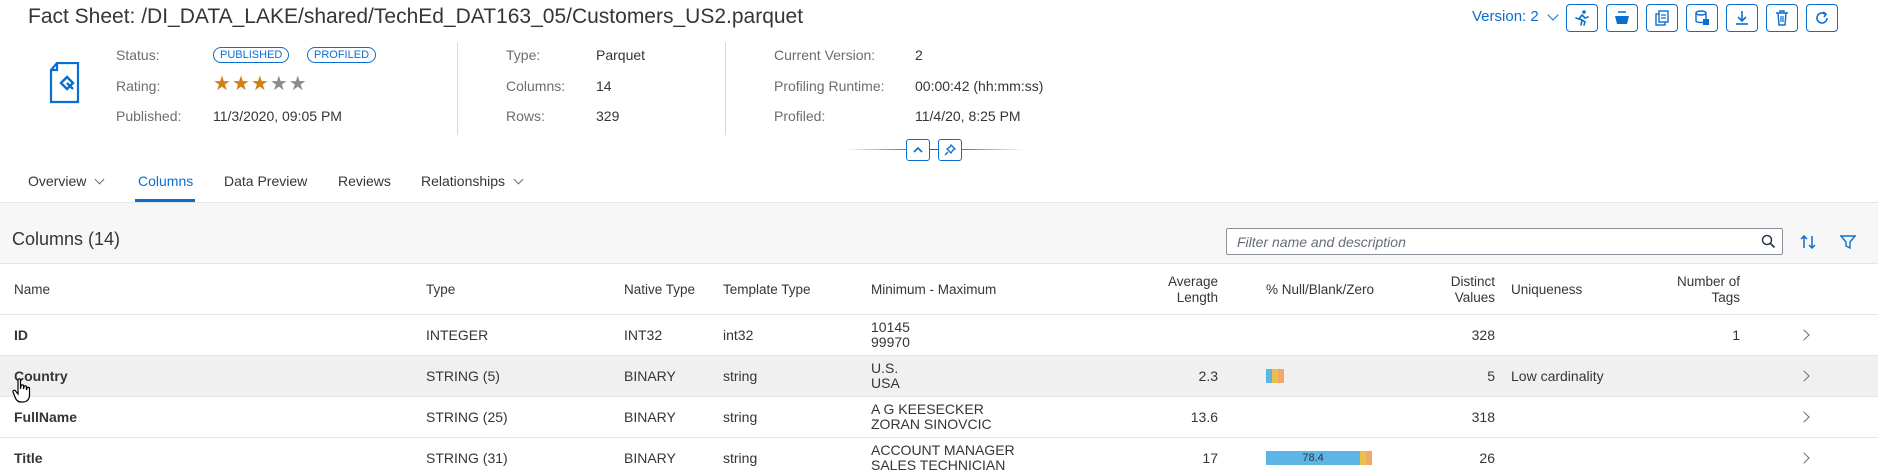  I want to click on column-header-average-length: Average Length, so click(1184, 290).